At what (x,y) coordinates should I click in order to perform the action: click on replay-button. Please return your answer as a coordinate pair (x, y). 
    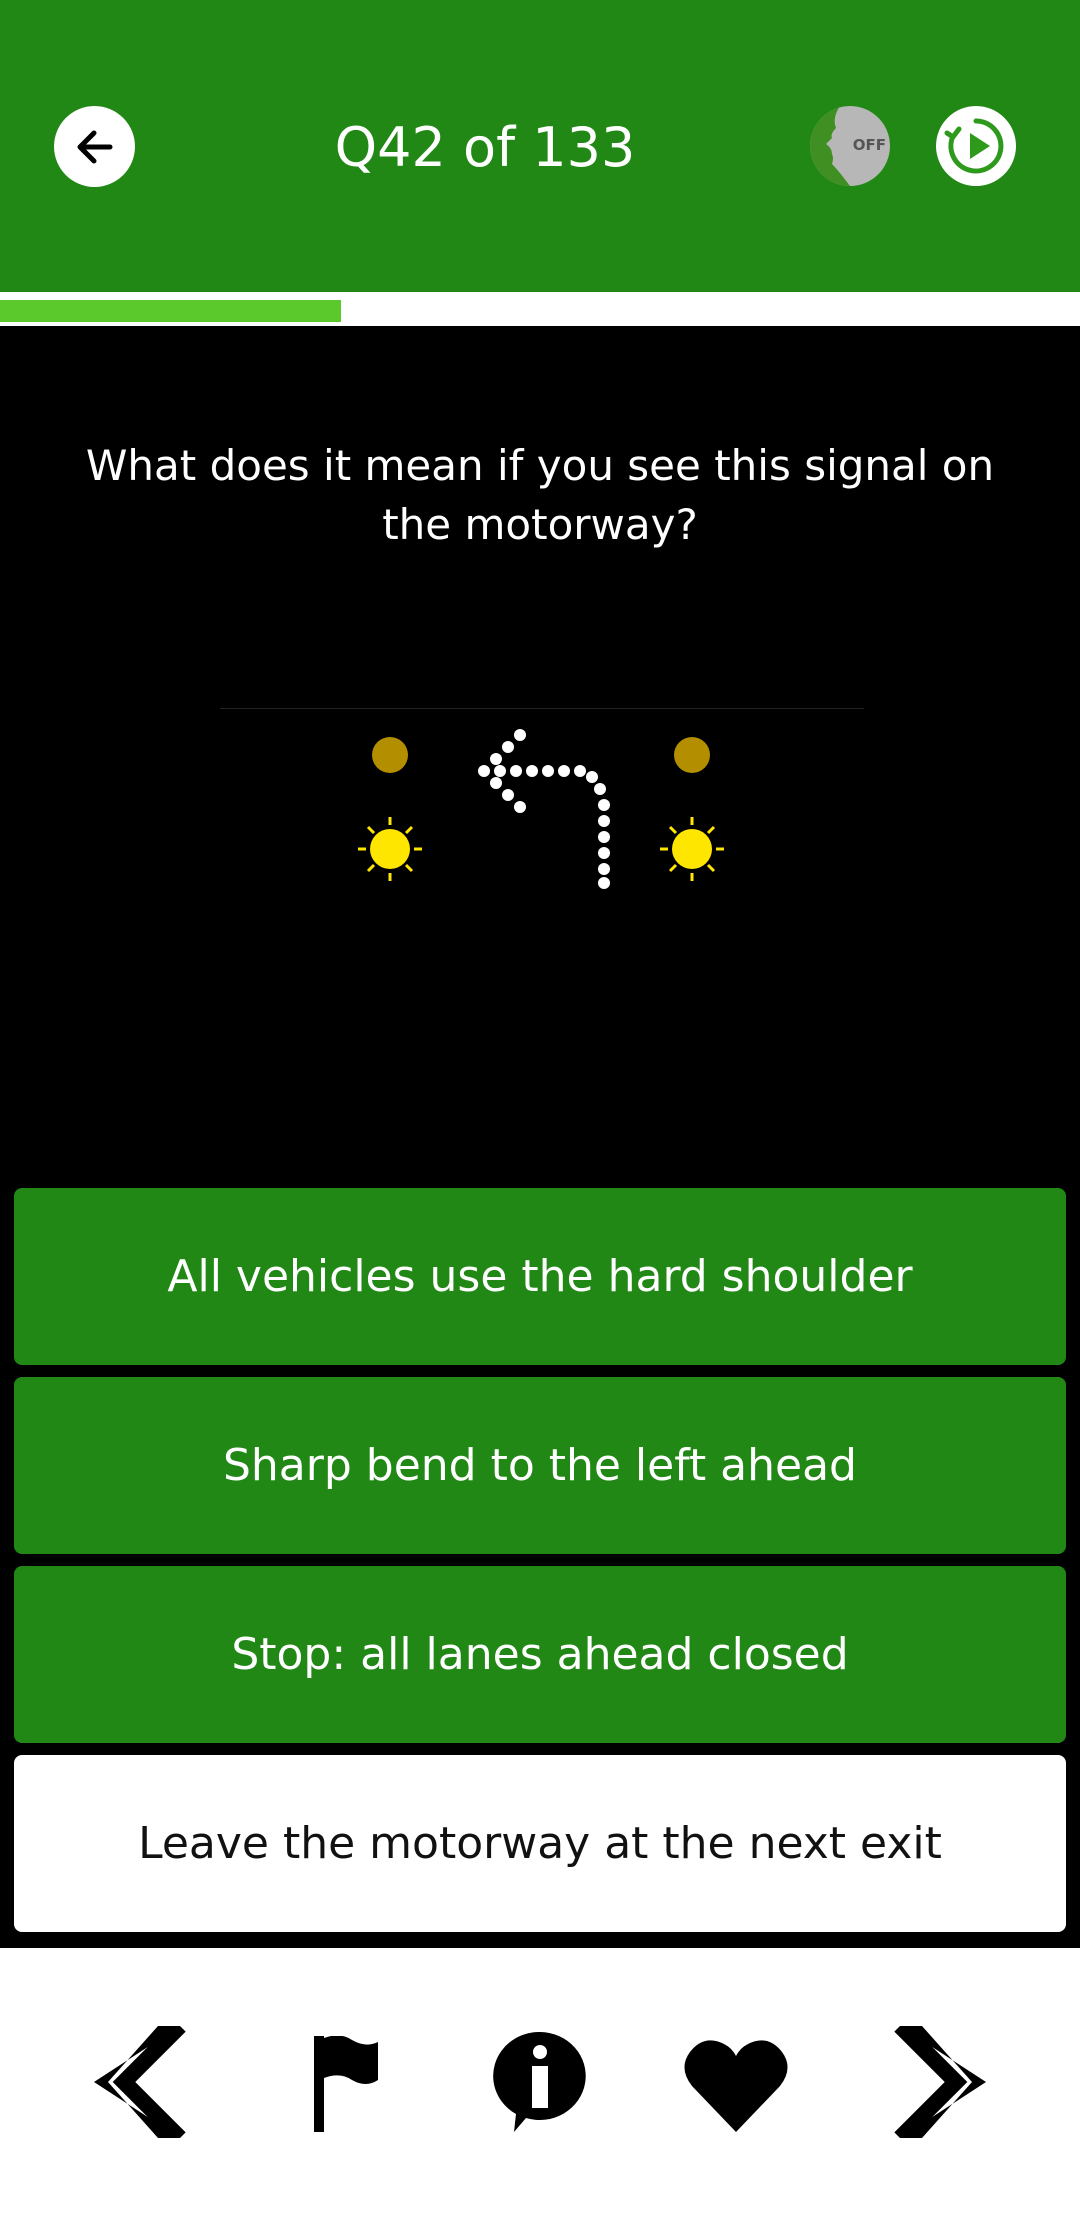
    Looking at the image, I should click on (976, 146).